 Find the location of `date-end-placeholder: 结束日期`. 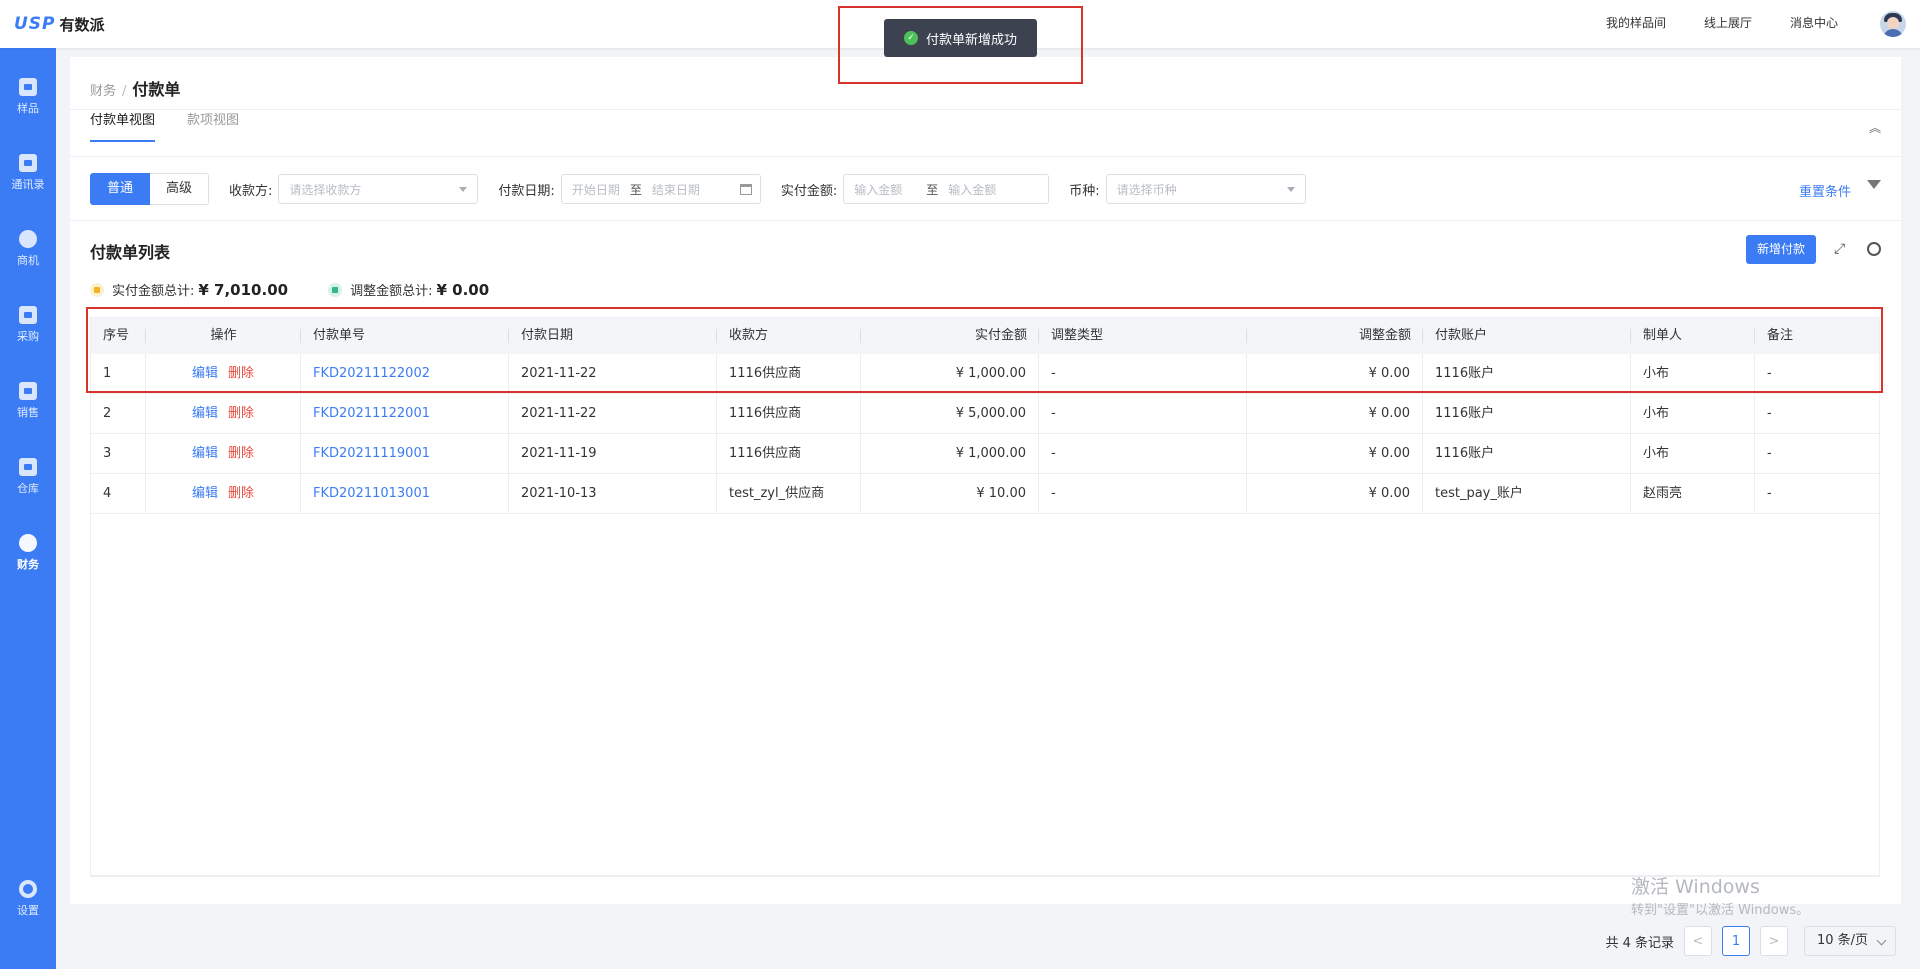

date-end-placeholder: 结束日期 is located at coordinates (675, 189).